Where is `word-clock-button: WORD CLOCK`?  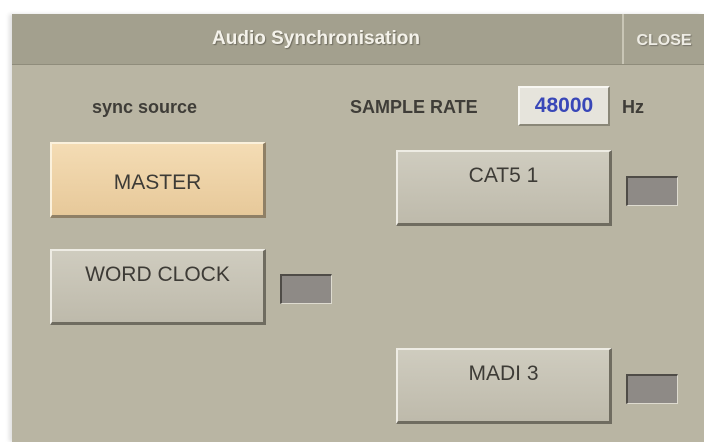
word-clock-button: WORD CLOCK is located at coordinates (158, 287).